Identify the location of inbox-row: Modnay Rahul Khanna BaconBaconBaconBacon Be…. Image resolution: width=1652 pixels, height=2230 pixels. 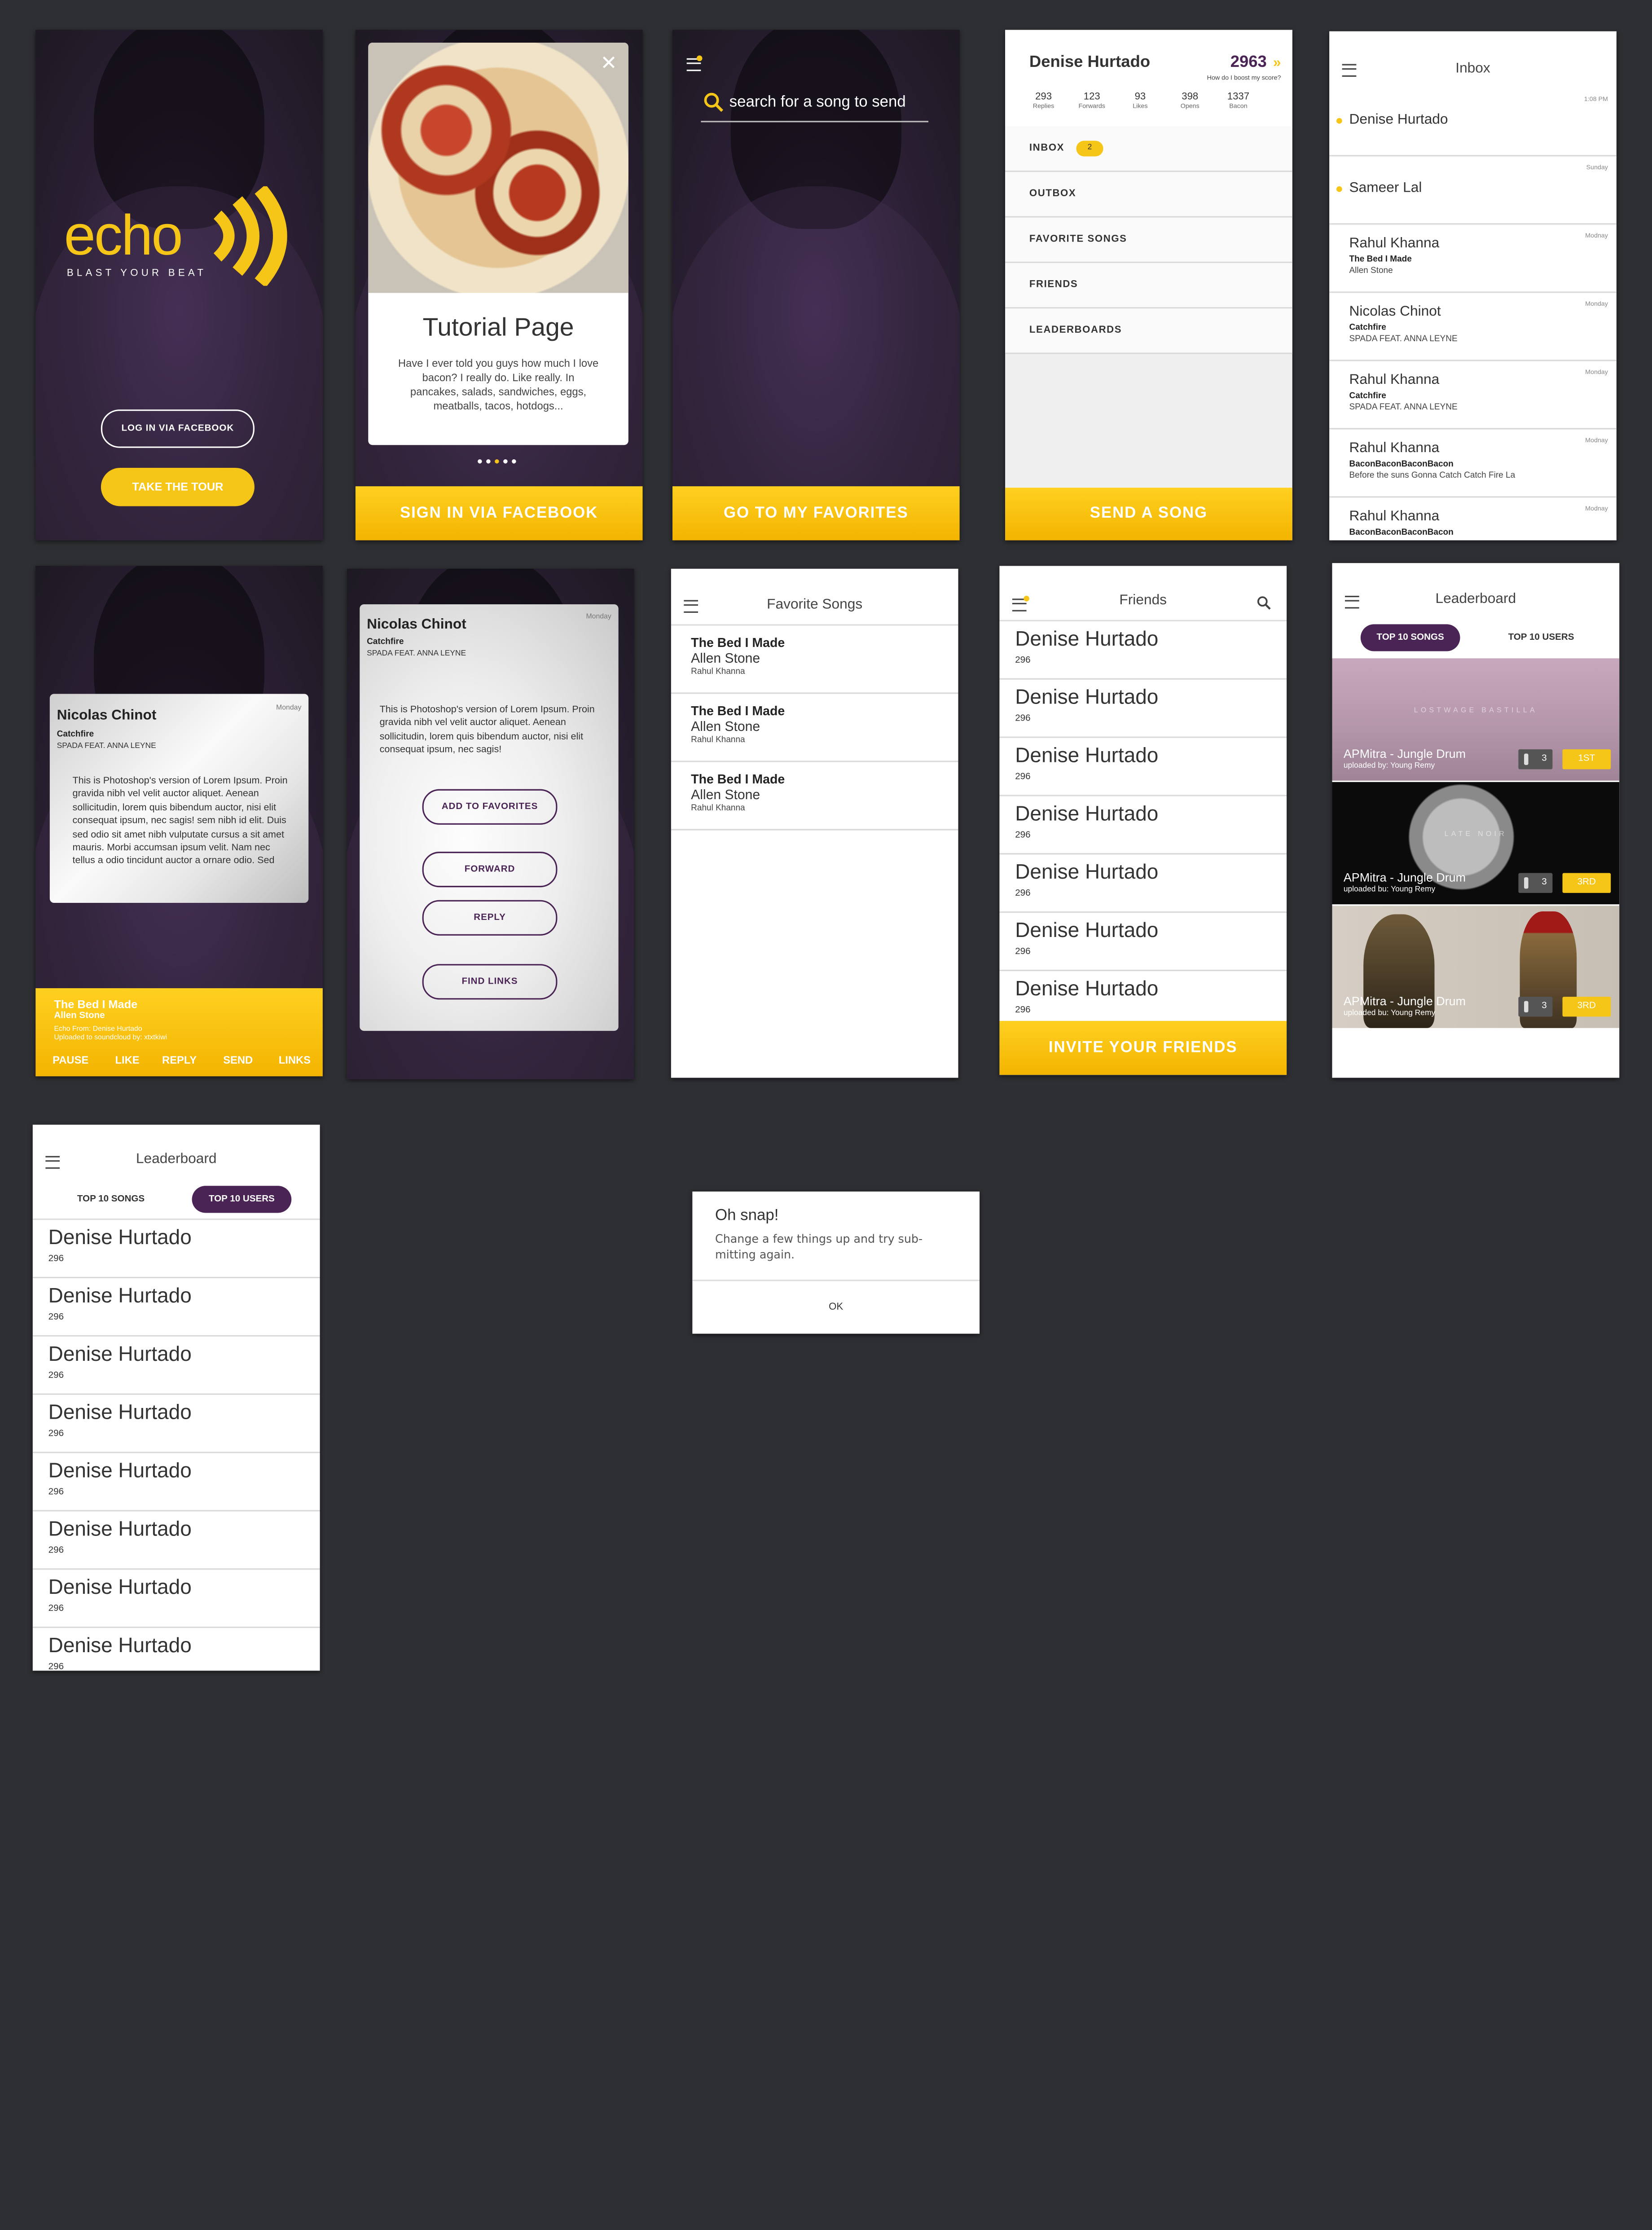
(1473, 463).